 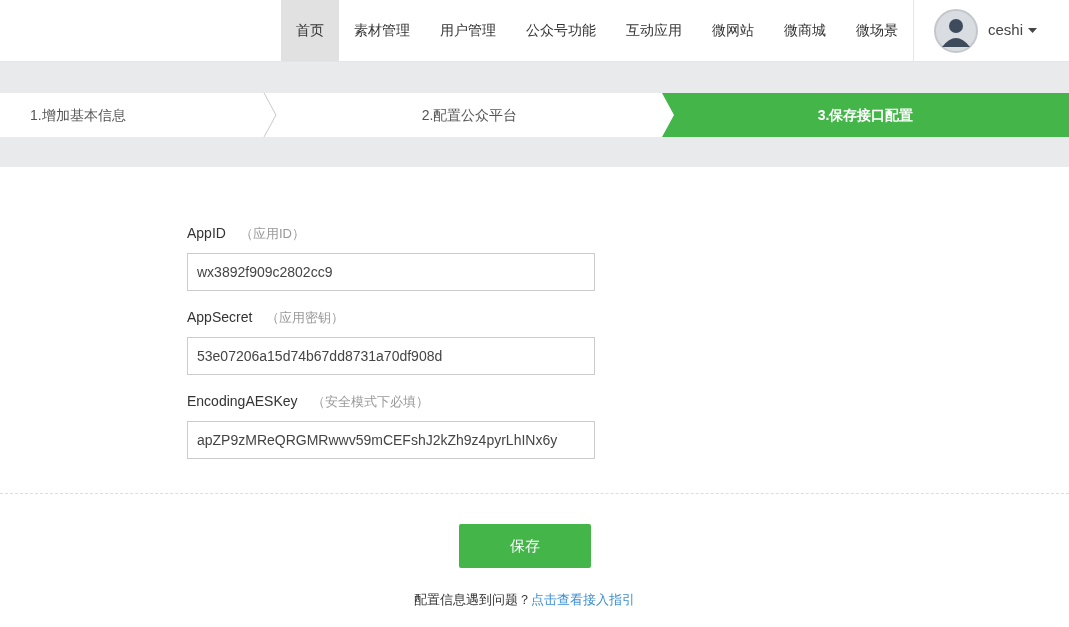 I want to click on caret-icon, so click(x=1032, y=30).